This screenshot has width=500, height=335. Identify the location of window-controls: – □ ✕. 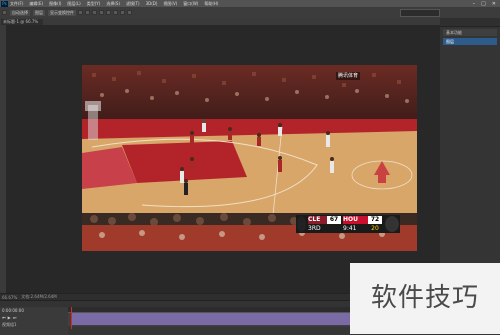
(486, 4).